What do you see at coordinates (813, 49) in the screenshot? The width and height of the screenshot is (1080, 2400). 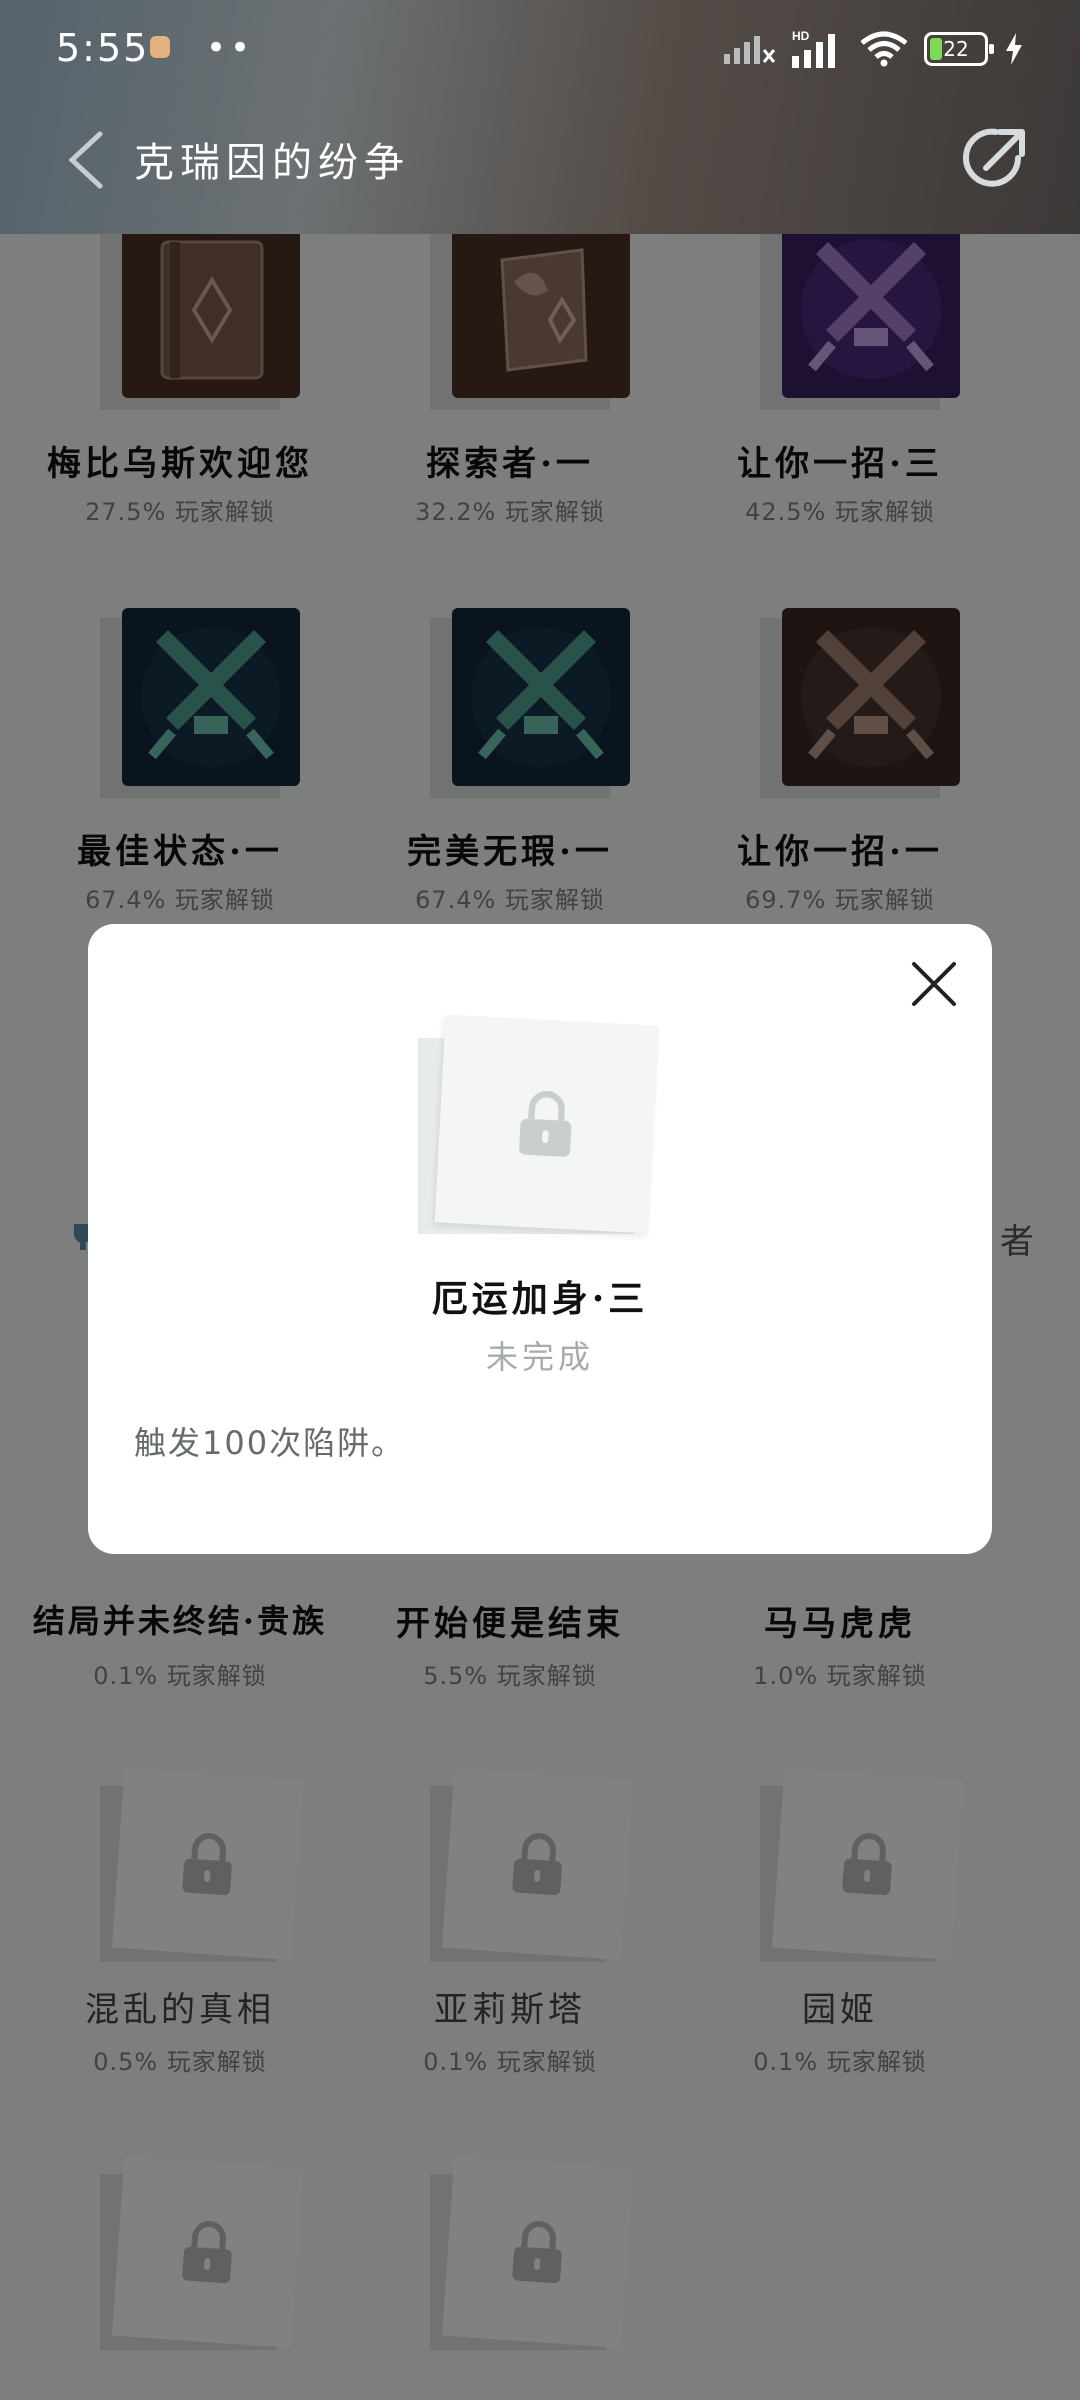 I see `signal-hd-icon: HD` at bounding box center [813, 49].